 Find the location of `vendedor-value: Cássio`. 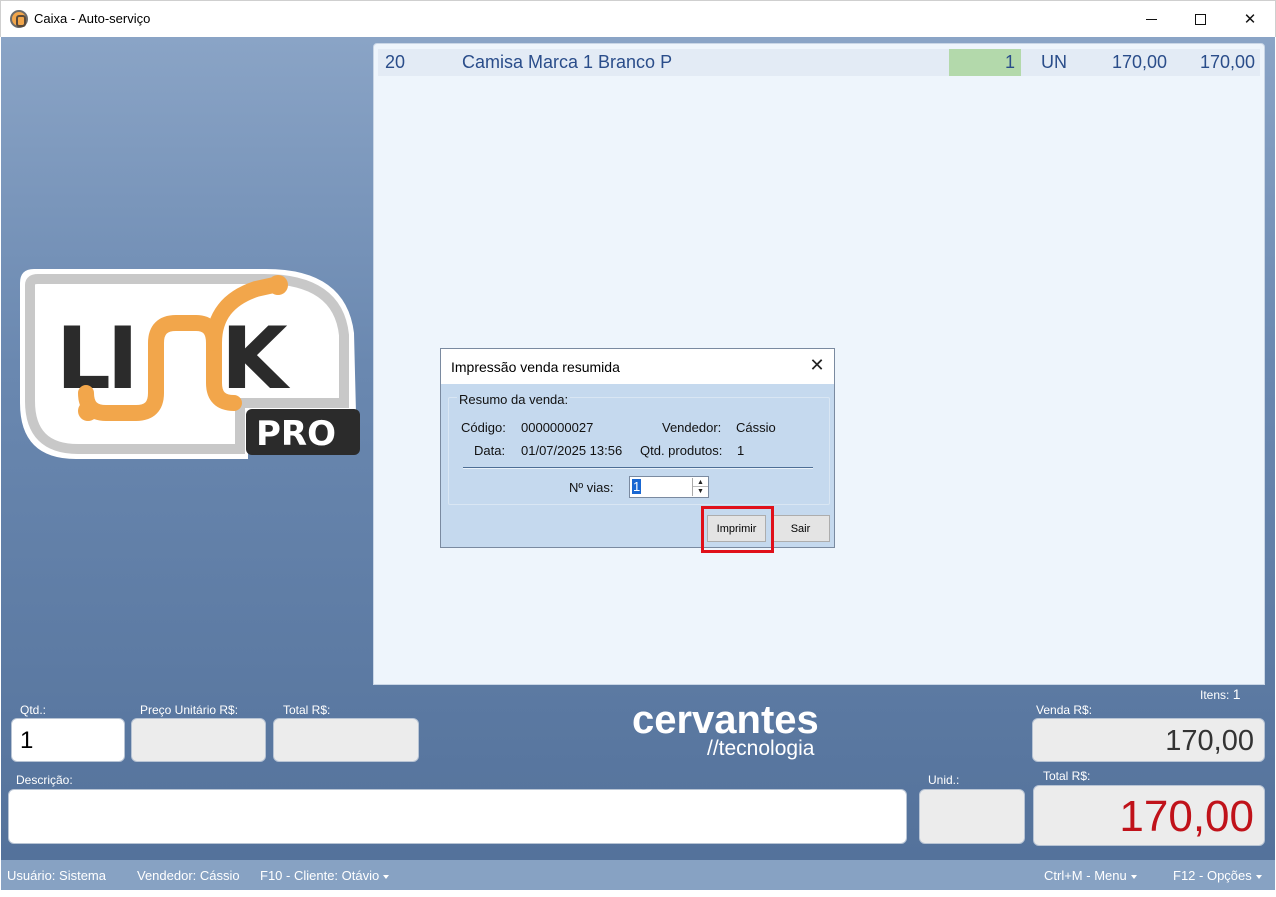

vendedor-value: Cássio is located at coordinates (756, 427).